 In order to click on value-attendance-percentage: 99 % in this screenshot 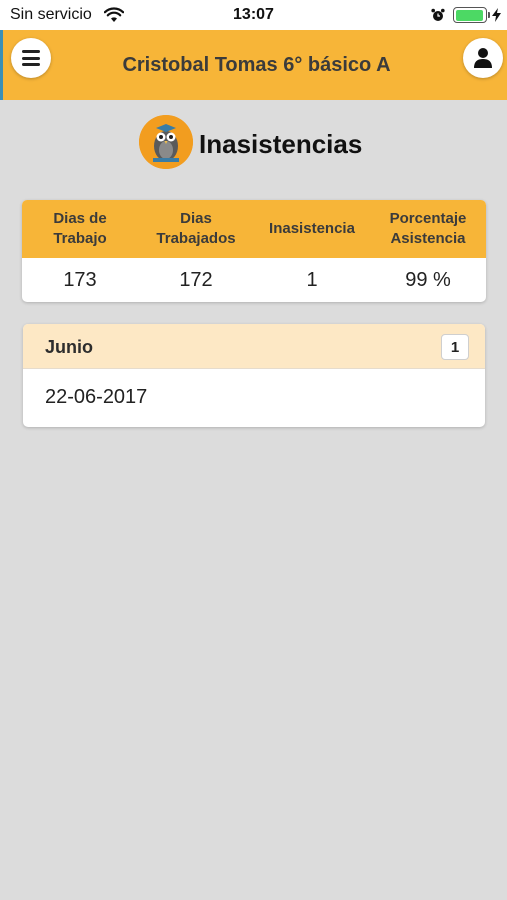, I will do `click(428, 279)`.